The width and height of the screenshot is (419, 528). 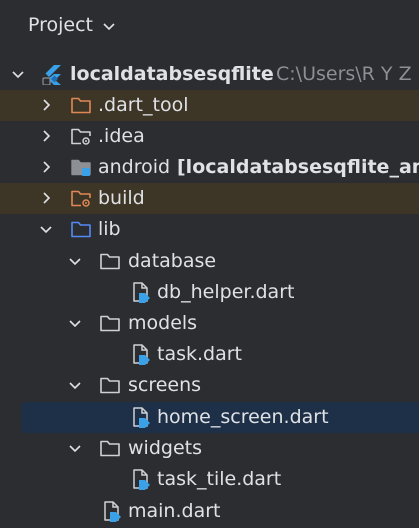 I want to click on tree-item-label: models, so click(x=163, y=323).